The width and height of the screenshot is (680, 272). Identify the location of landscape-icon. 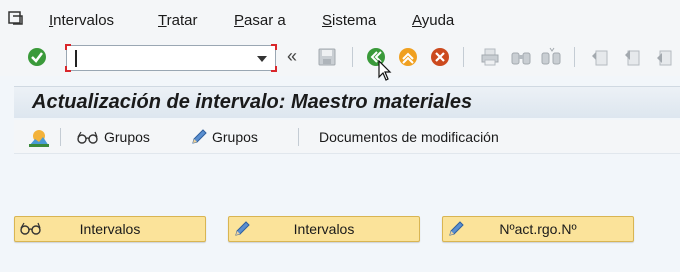
(39, 138).